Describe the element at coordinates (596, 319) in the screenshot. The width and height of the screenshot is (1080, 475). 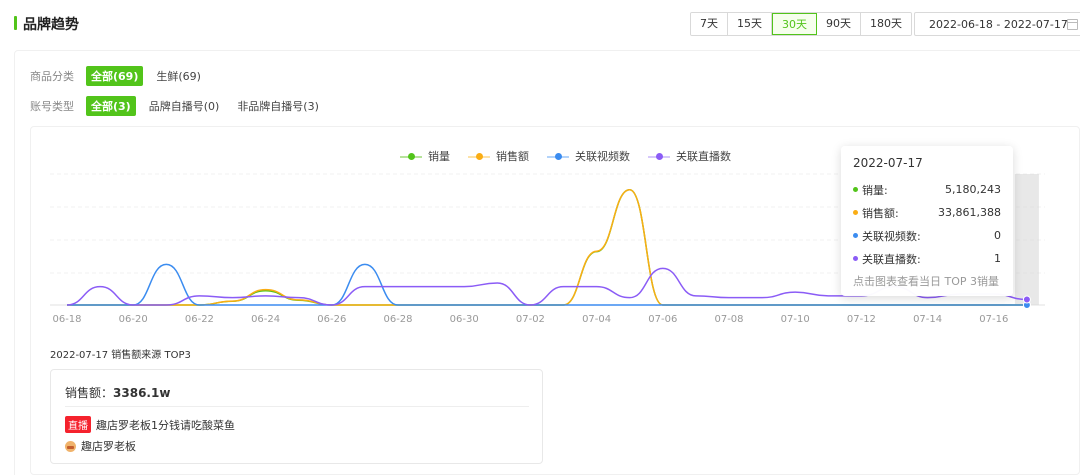
I see `x-tick-label: 07-04` at that location.